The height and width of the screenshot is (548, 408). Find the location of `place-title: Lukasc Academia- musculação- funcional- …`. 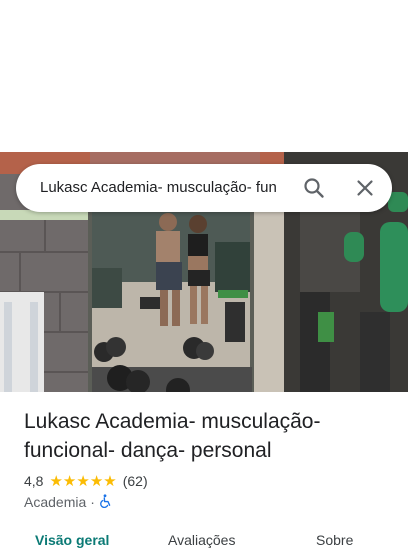

place-title: Lukasc Academia- musculação- funcional- … is located at coordinates (172, 436).